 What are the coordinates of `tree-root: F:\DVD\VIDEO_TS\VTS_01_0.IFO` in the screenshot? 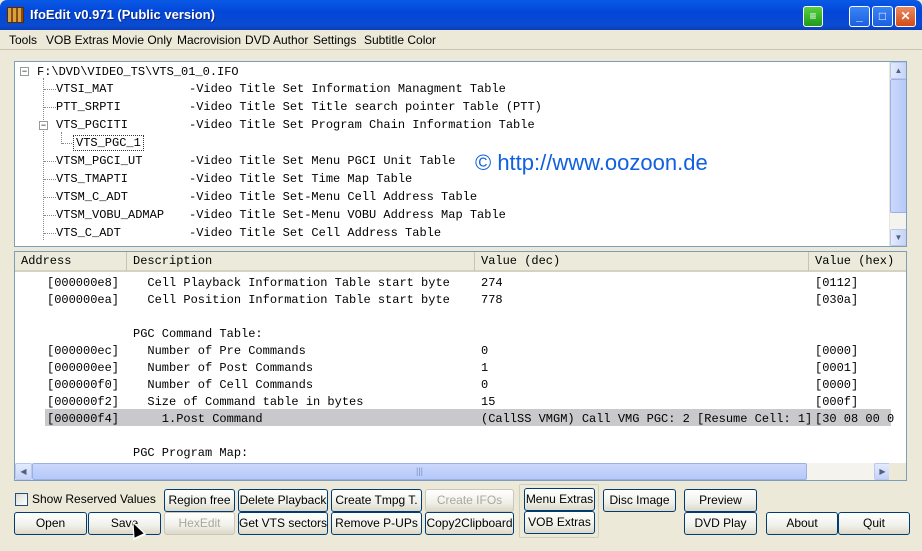 It's located at (138, 72).